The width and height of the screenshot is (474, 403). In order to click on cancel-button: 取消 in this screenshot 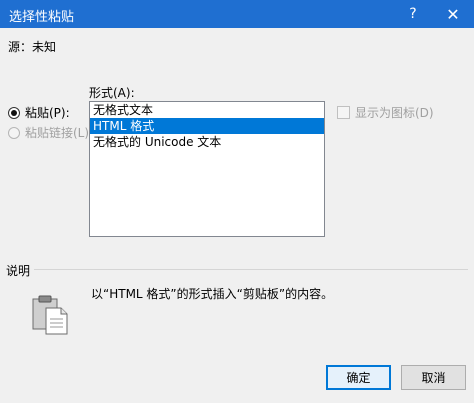, I will do `click(433, 377)`.